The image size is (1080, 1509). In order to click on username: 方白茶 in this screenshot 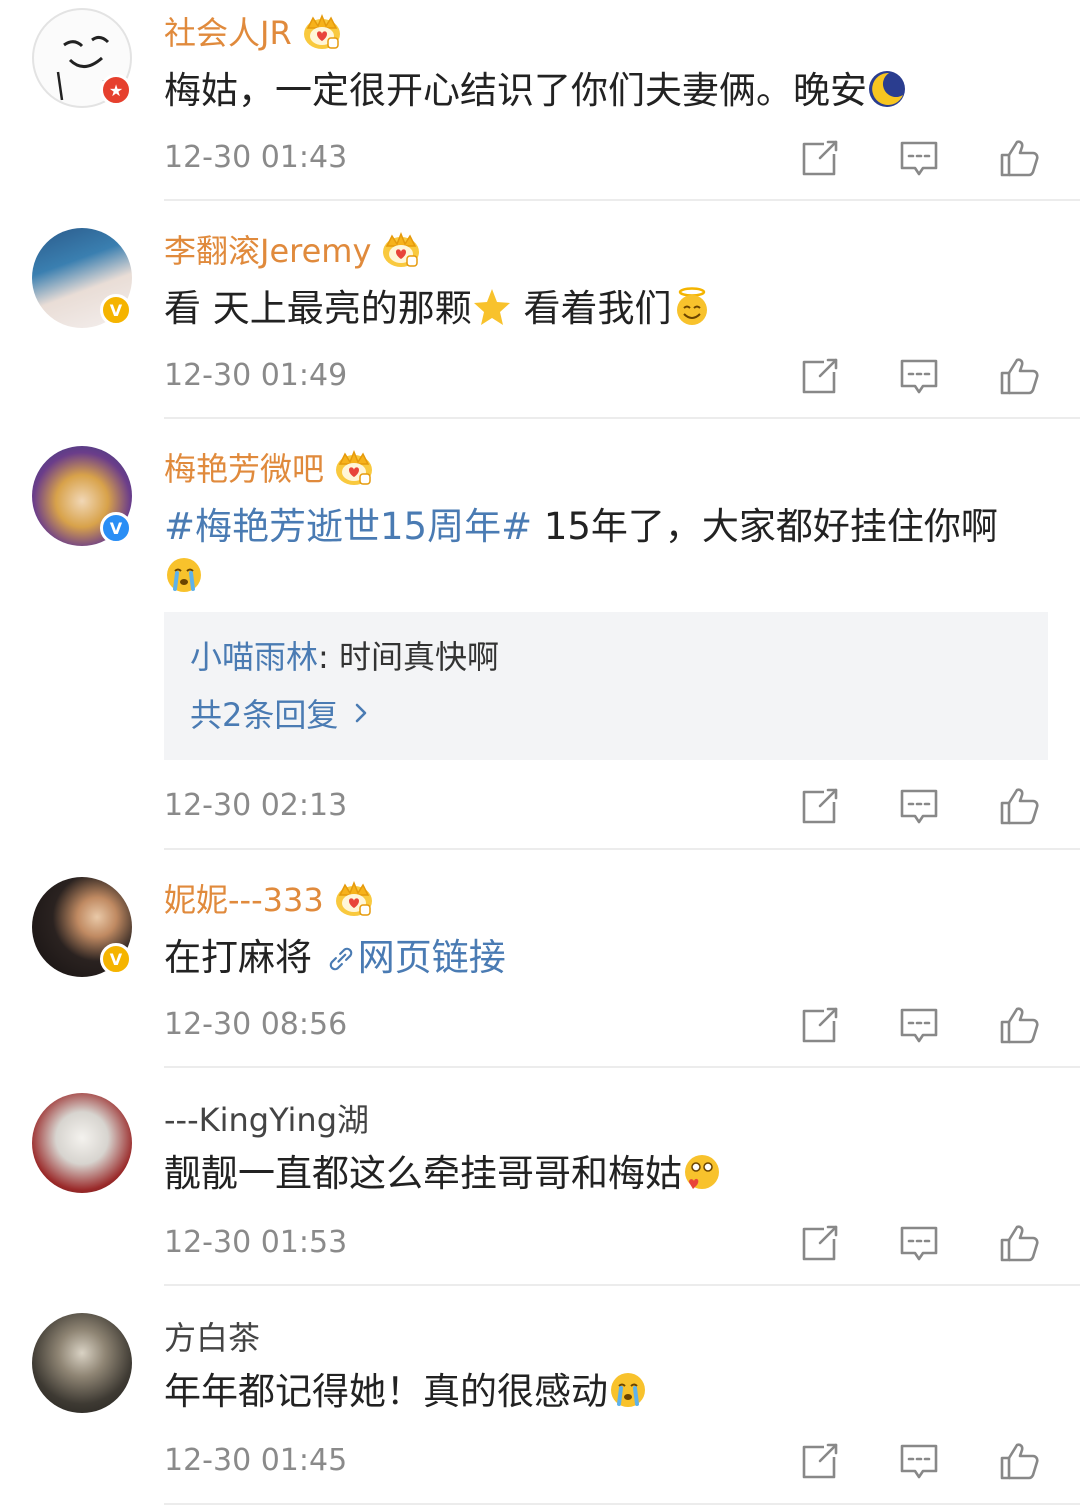, I will do `click(212, 1336)`.